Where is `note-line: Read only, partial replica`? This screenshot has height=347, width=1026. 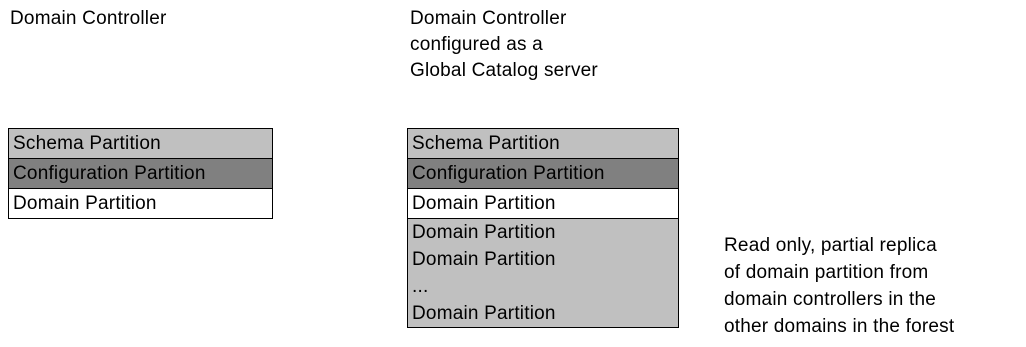
note-line: Read only, partial replica is located at coordinates (830, 245).